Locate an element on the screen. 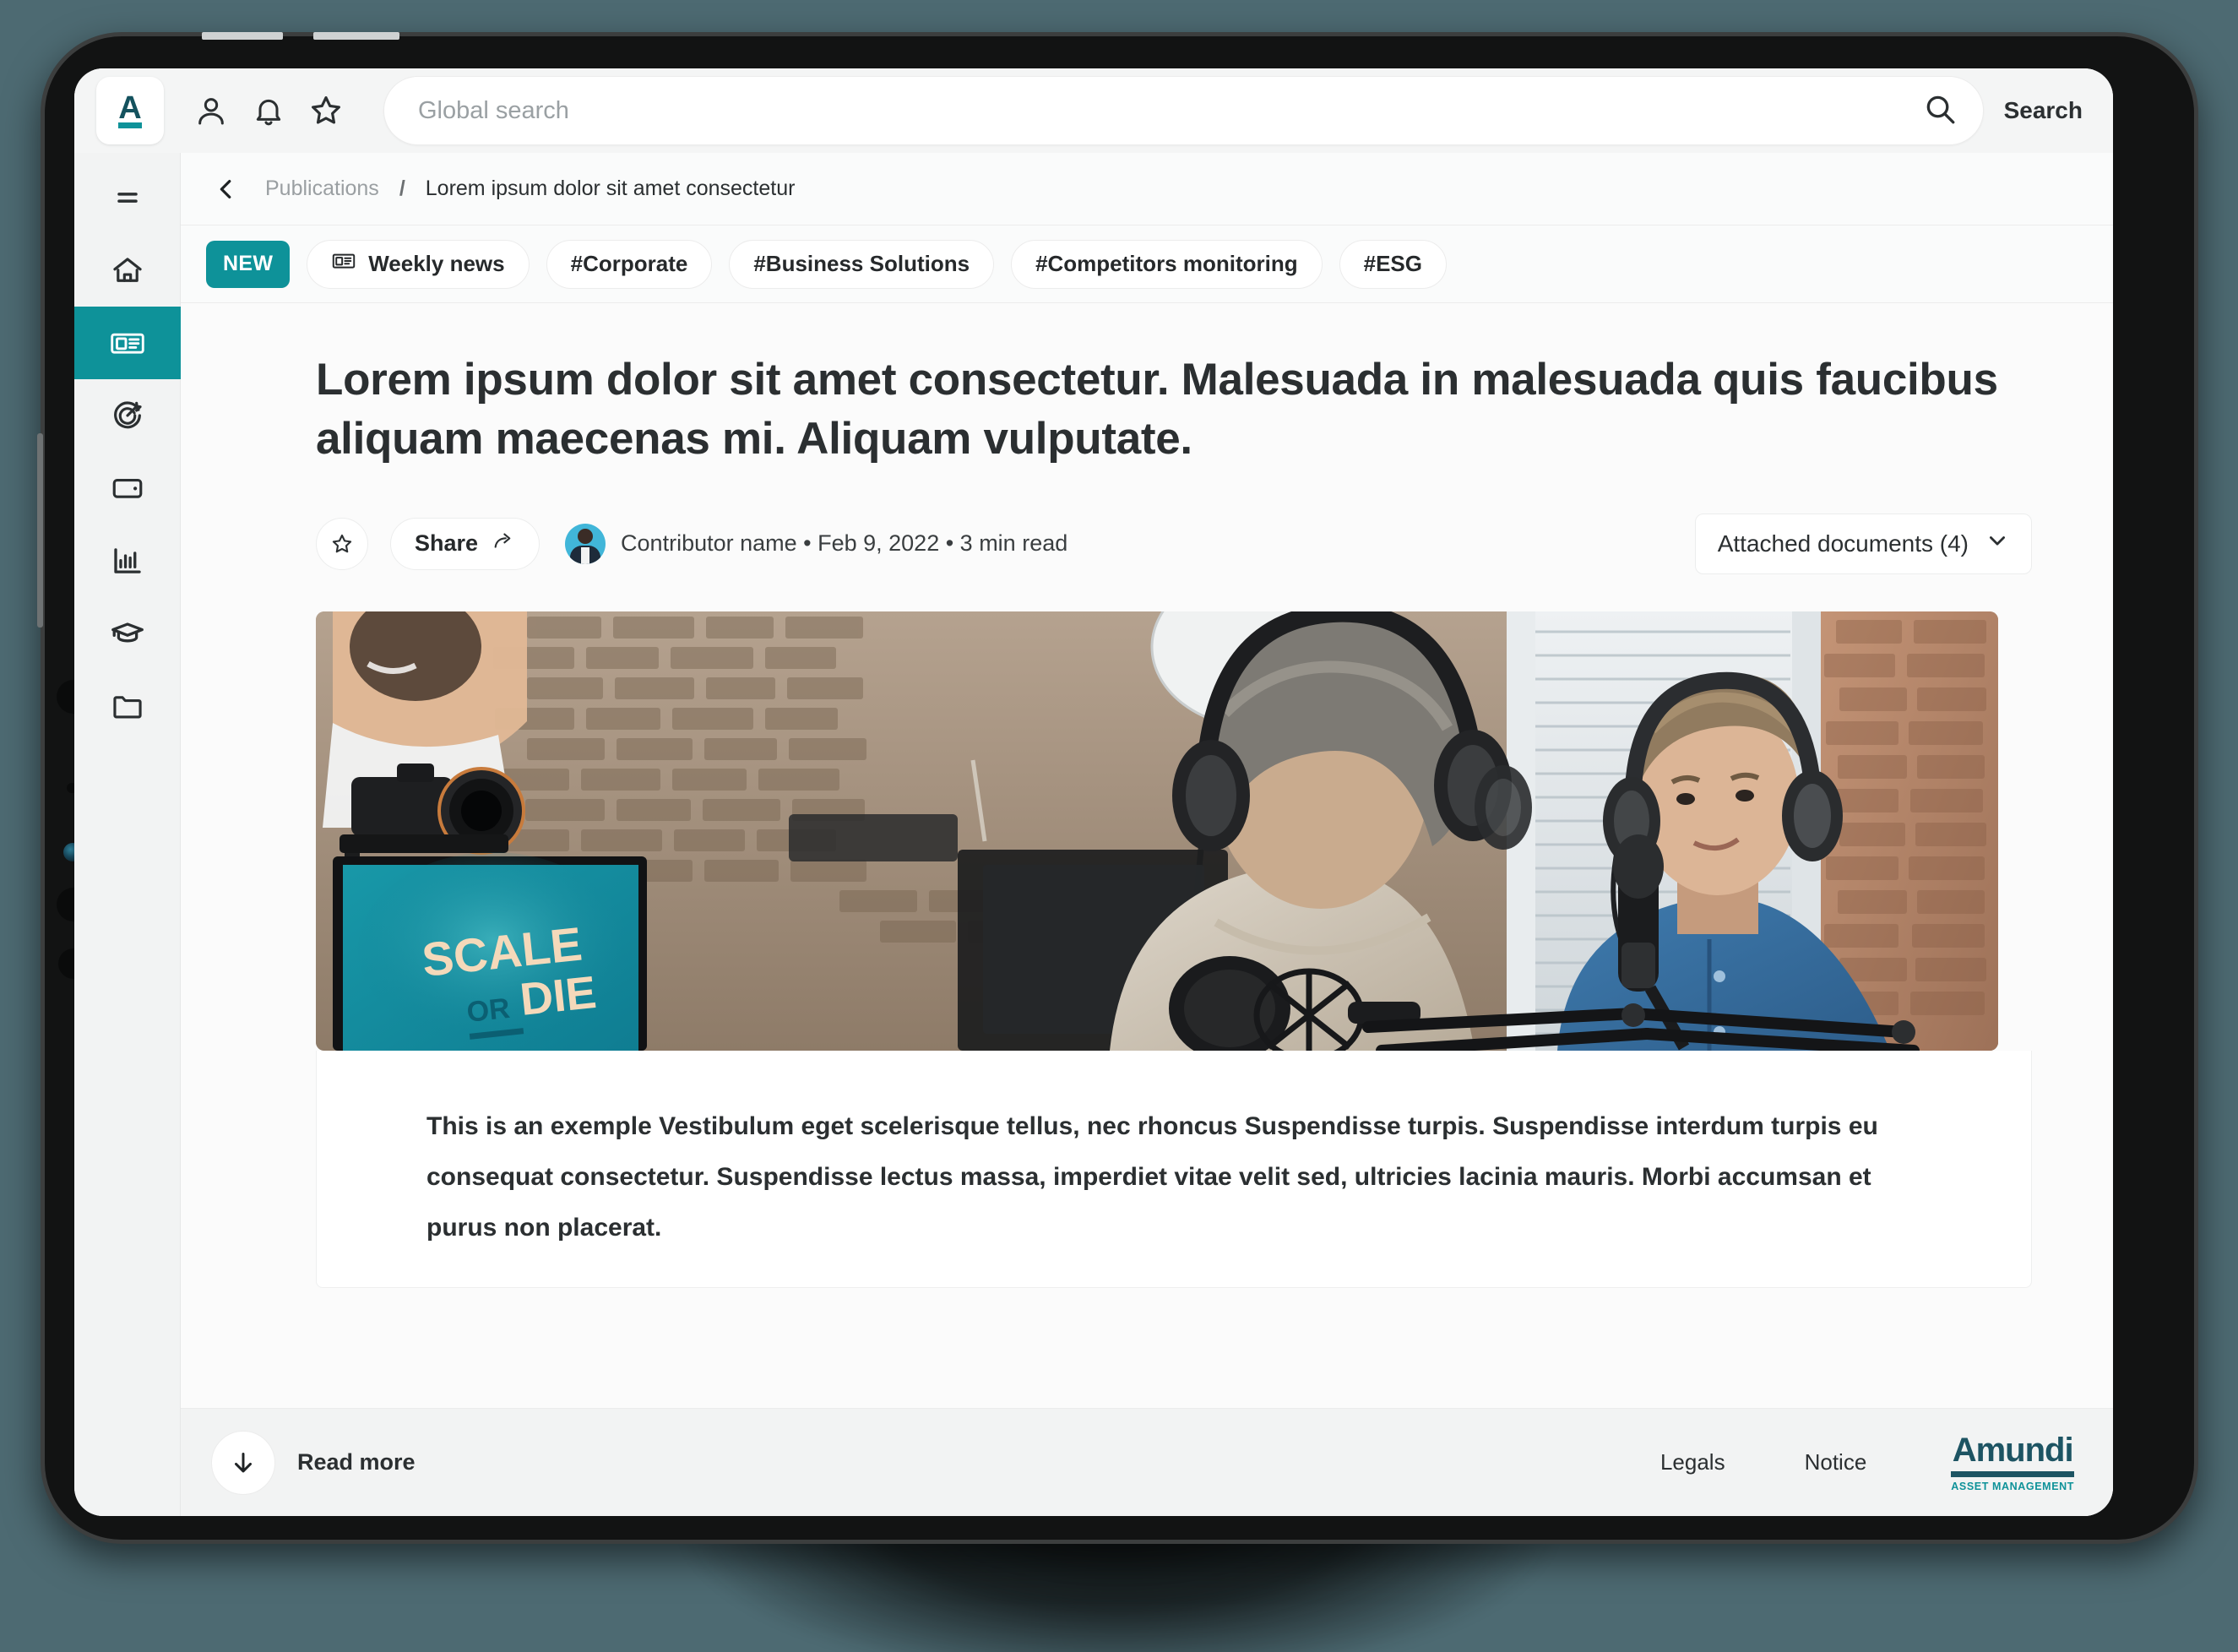  footer-link-legals: Legals is located at coordinates (1692, 1462).